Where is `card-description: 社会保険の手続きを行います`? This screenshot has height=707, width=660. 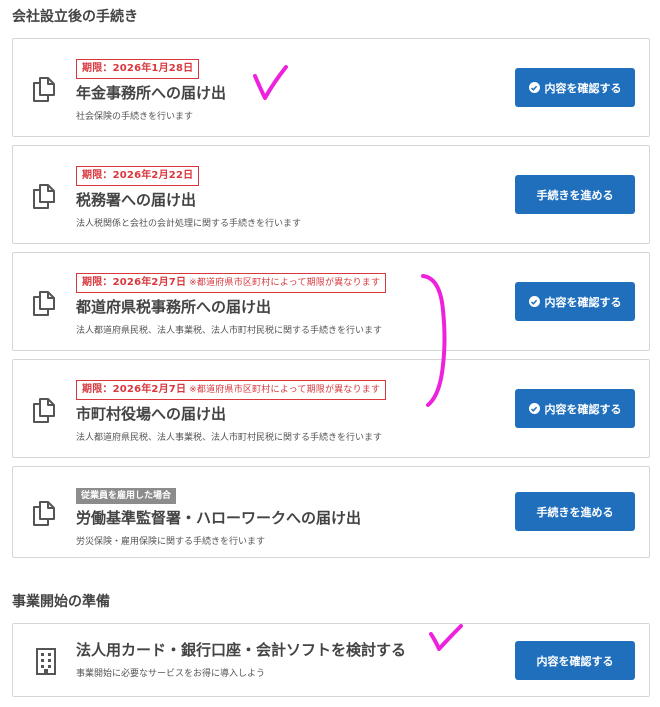
card-description: 社会保険の手続きを行います is located at coordinates (135, 117).